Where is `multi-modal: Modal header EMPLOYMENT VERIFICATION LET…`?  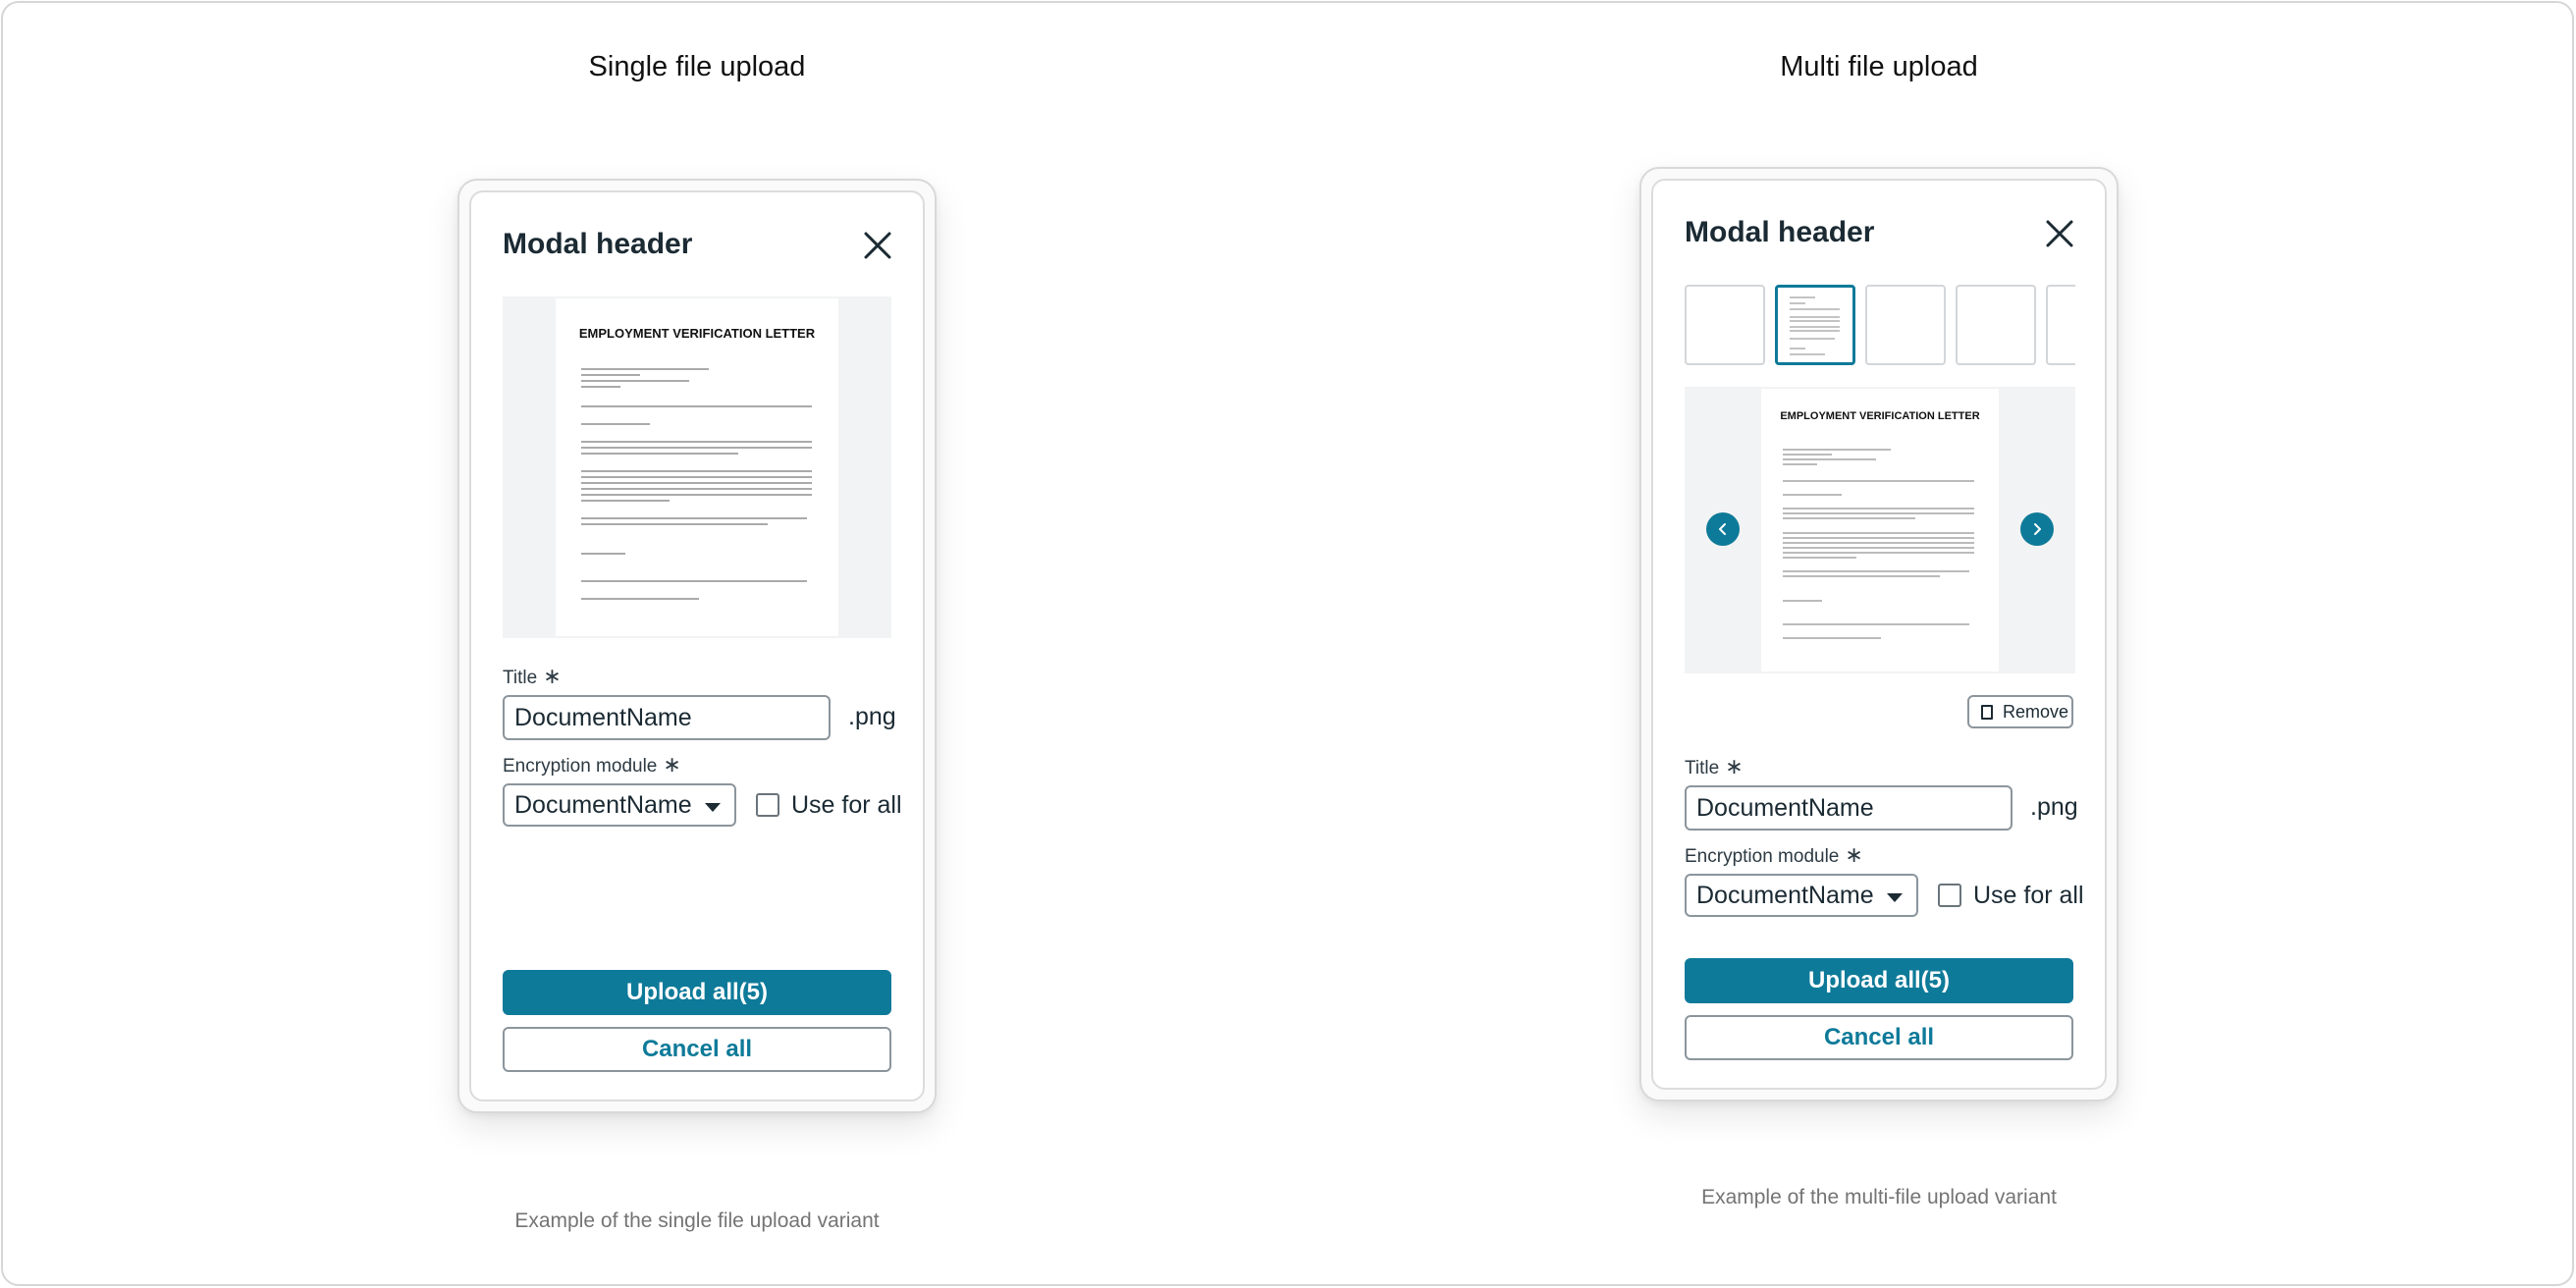
multi-modal: Modal header EMPLOYMENT VERIFICATION LET… is located at coordinates (1879, 634).